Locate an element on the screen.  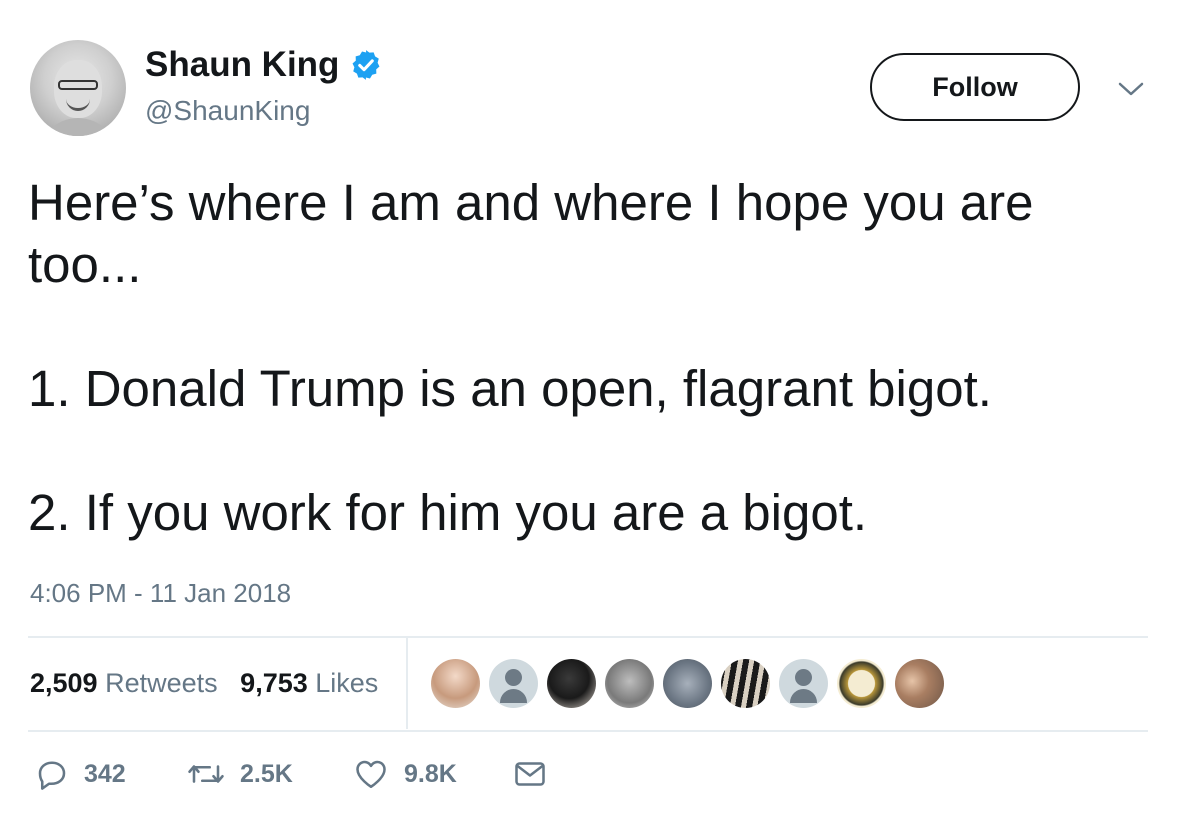
divider-top is located at coordinates (588, 637).